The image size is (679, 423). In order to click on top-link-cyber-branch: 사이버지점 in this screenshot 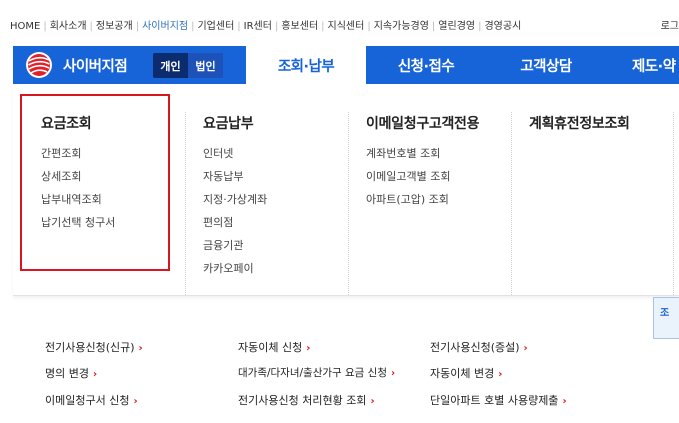, I will do `click(165, 26)`.